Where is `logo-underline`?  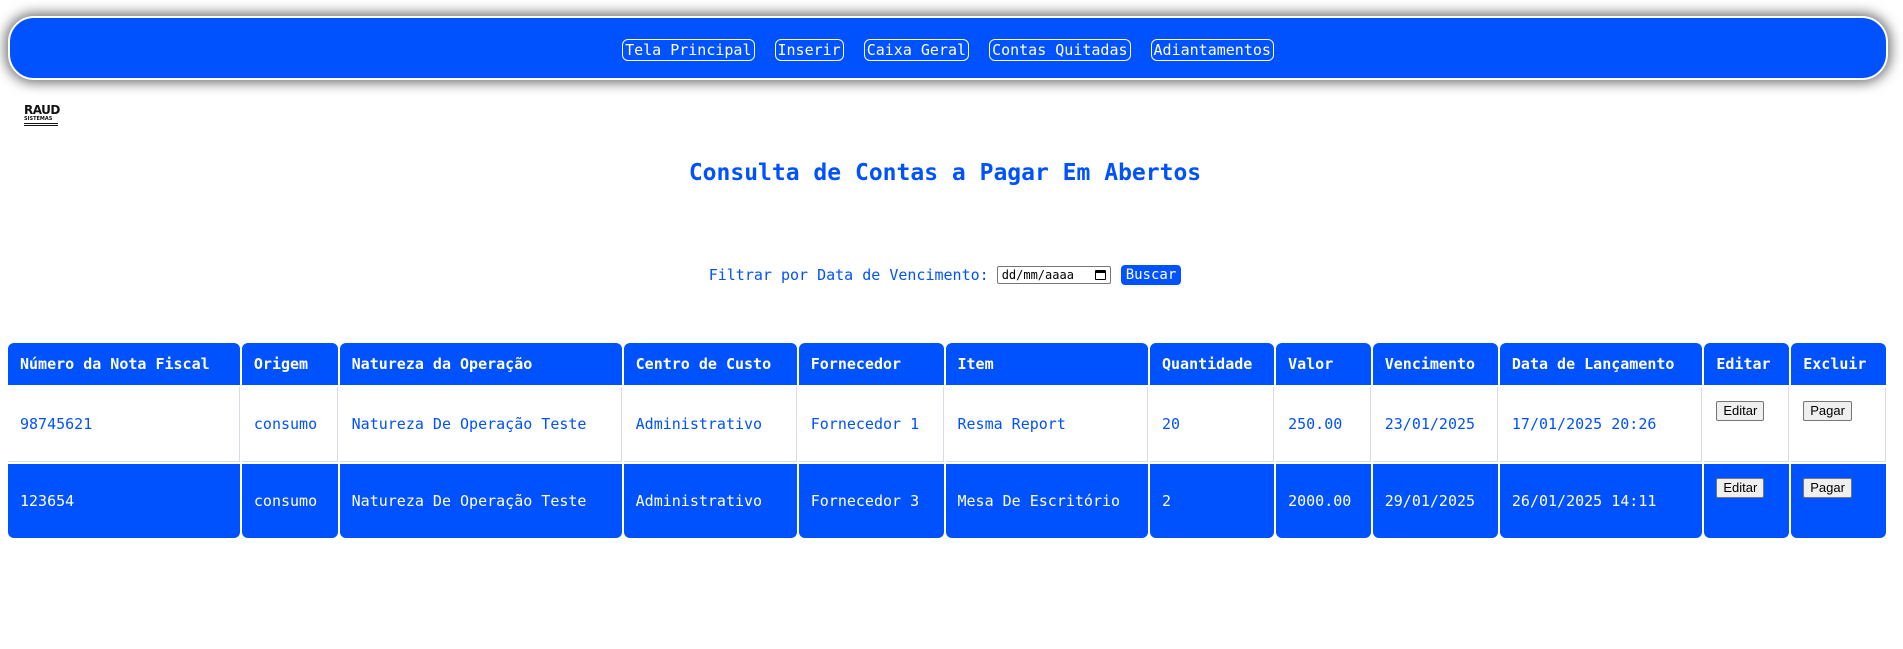
logo-underline is located at coordinates (41, 123).